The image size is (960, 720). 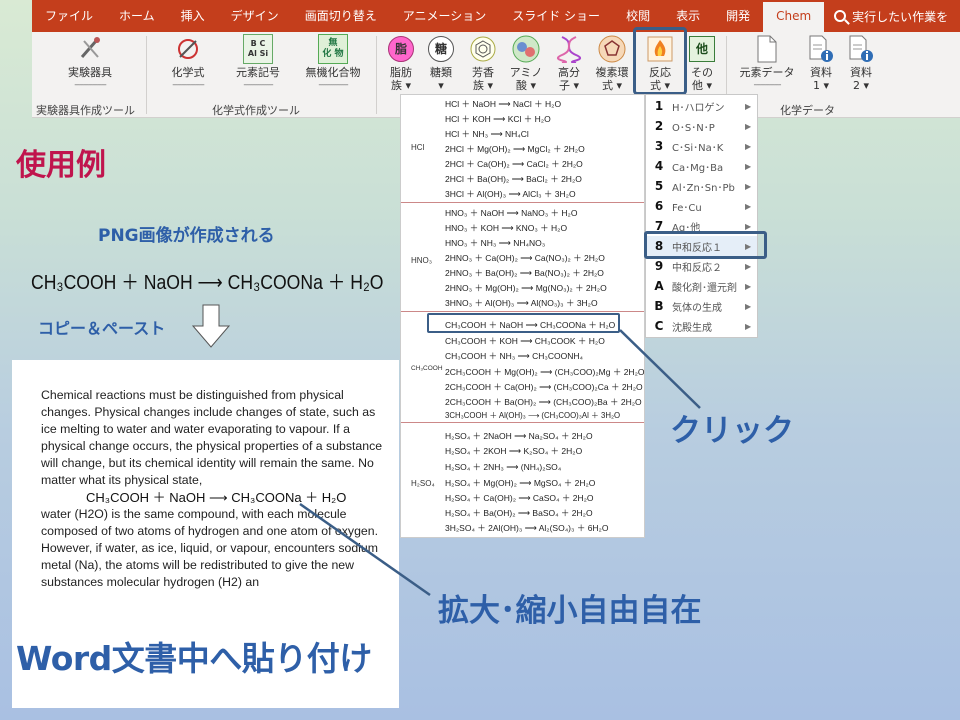 What do you see at coordinates (487, 134) in the screenshot?
I see `reaction-item: HCl ＋ NH₃ ⟶ NH₄Cl` at bounding box center [487, 134].